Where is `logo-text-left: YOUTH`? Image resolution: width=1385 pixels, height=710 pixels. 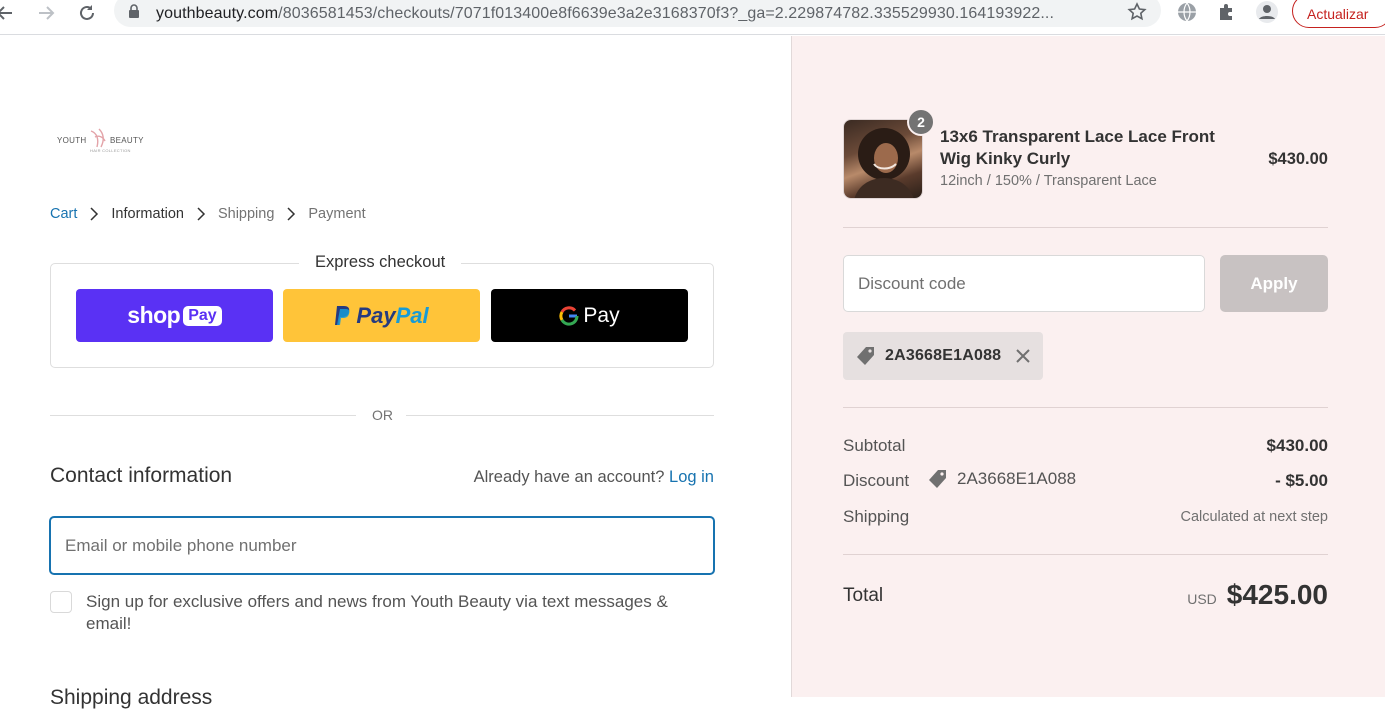
logo-text-left: YOUTH is located at coordinates (72, 140).